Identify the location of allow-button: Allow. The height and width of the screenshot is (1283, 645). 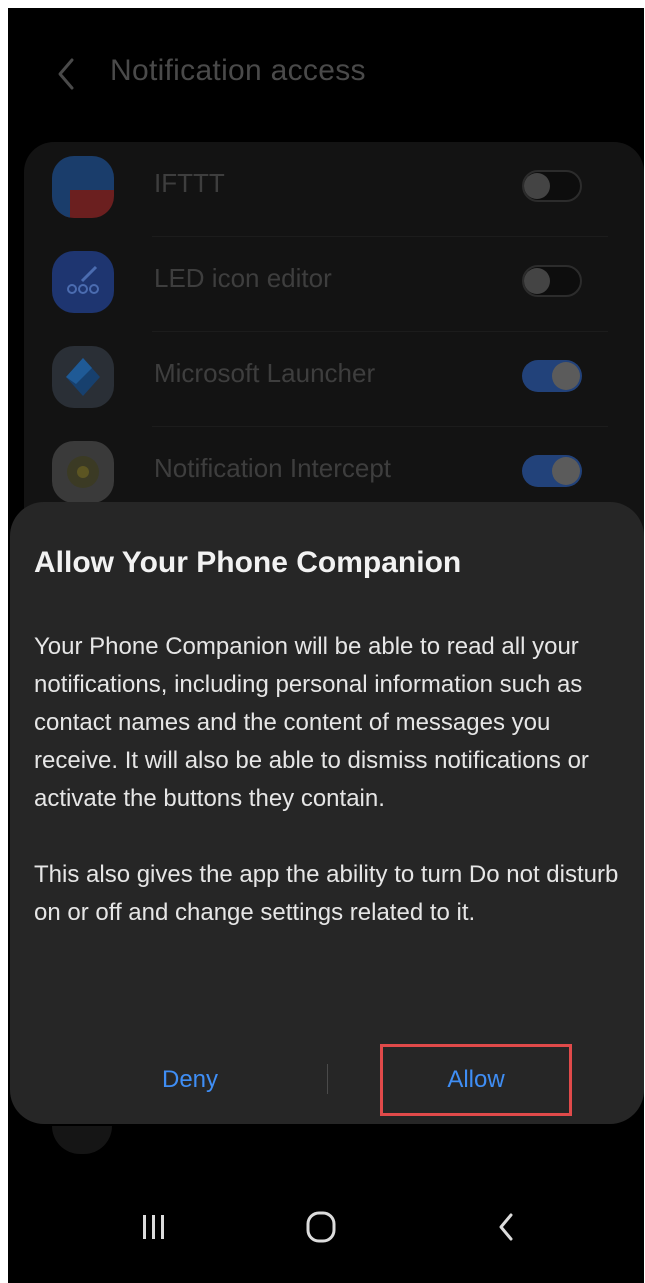
(476, 1080).